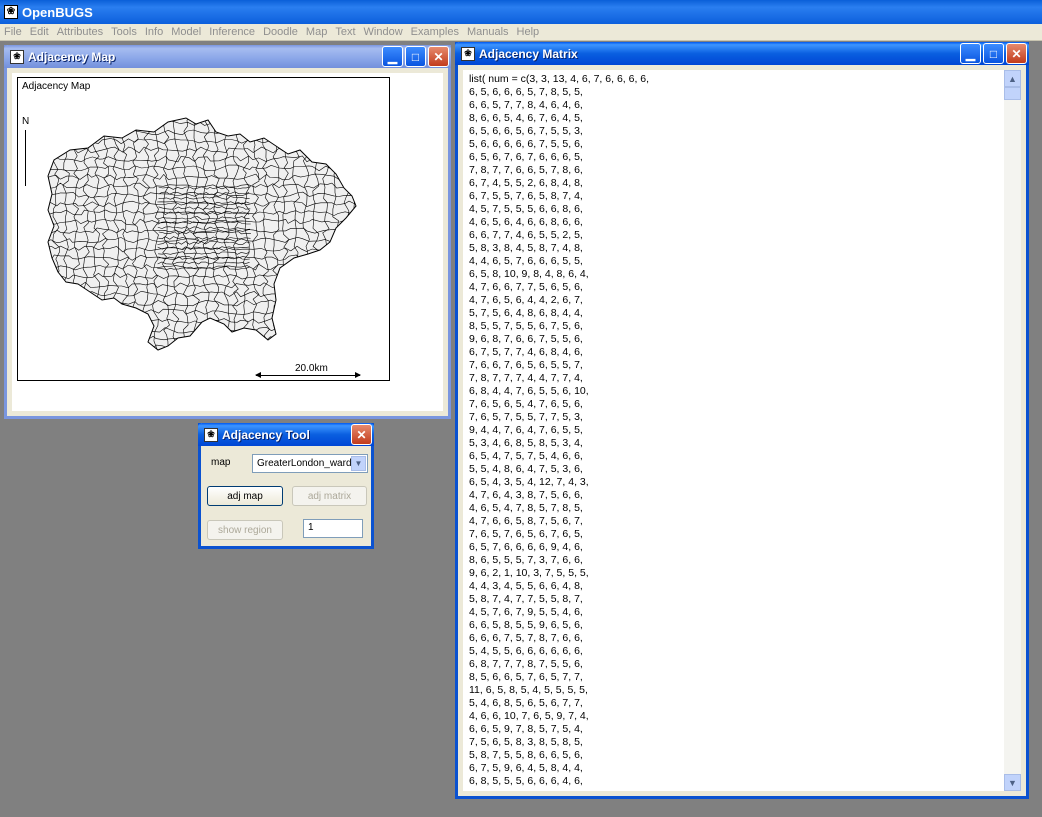 This screenshot has height=817, width=1042. I want to click on matrix-line: 5, 8, 7, 4, 7, 7, 5, 5, 8, 7,, so click(526, 599).